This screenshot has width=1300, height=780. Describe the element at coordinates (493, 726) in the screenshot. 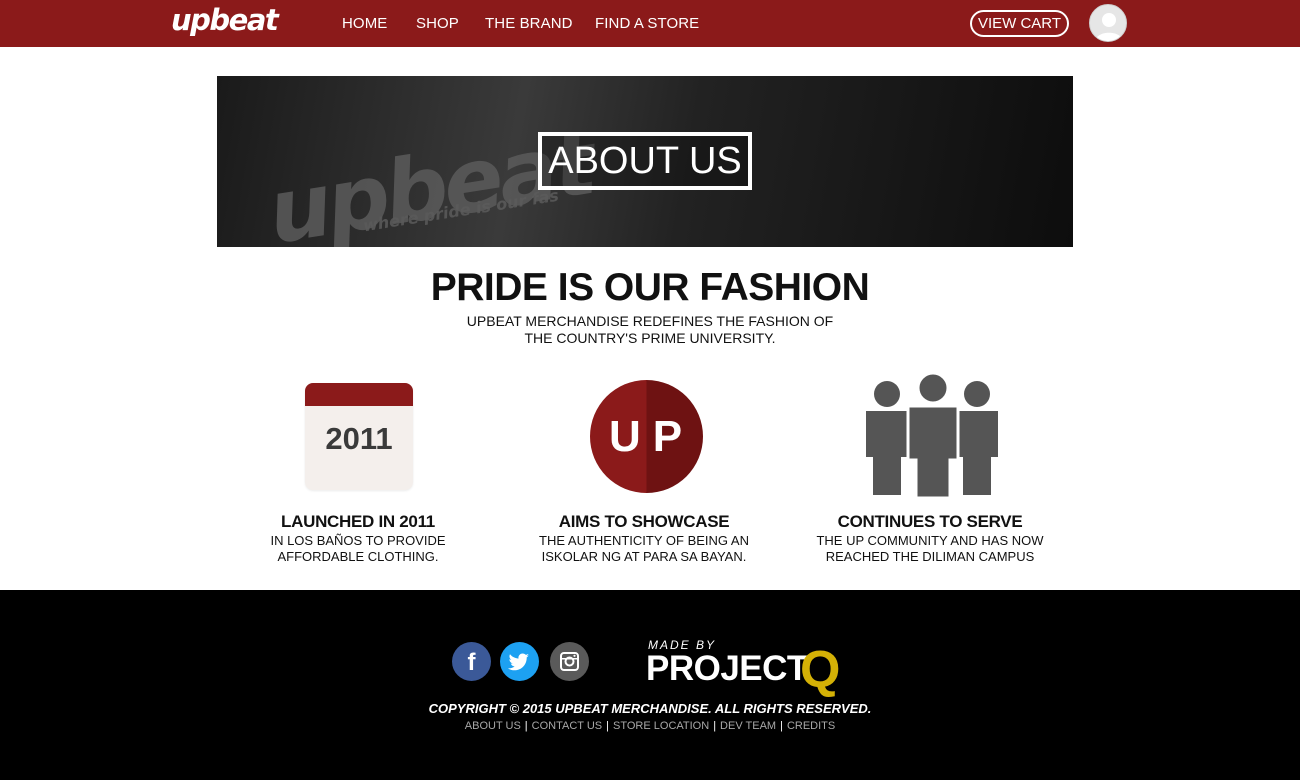

I see `footer-link-about-us: ABOUT US` at that location.